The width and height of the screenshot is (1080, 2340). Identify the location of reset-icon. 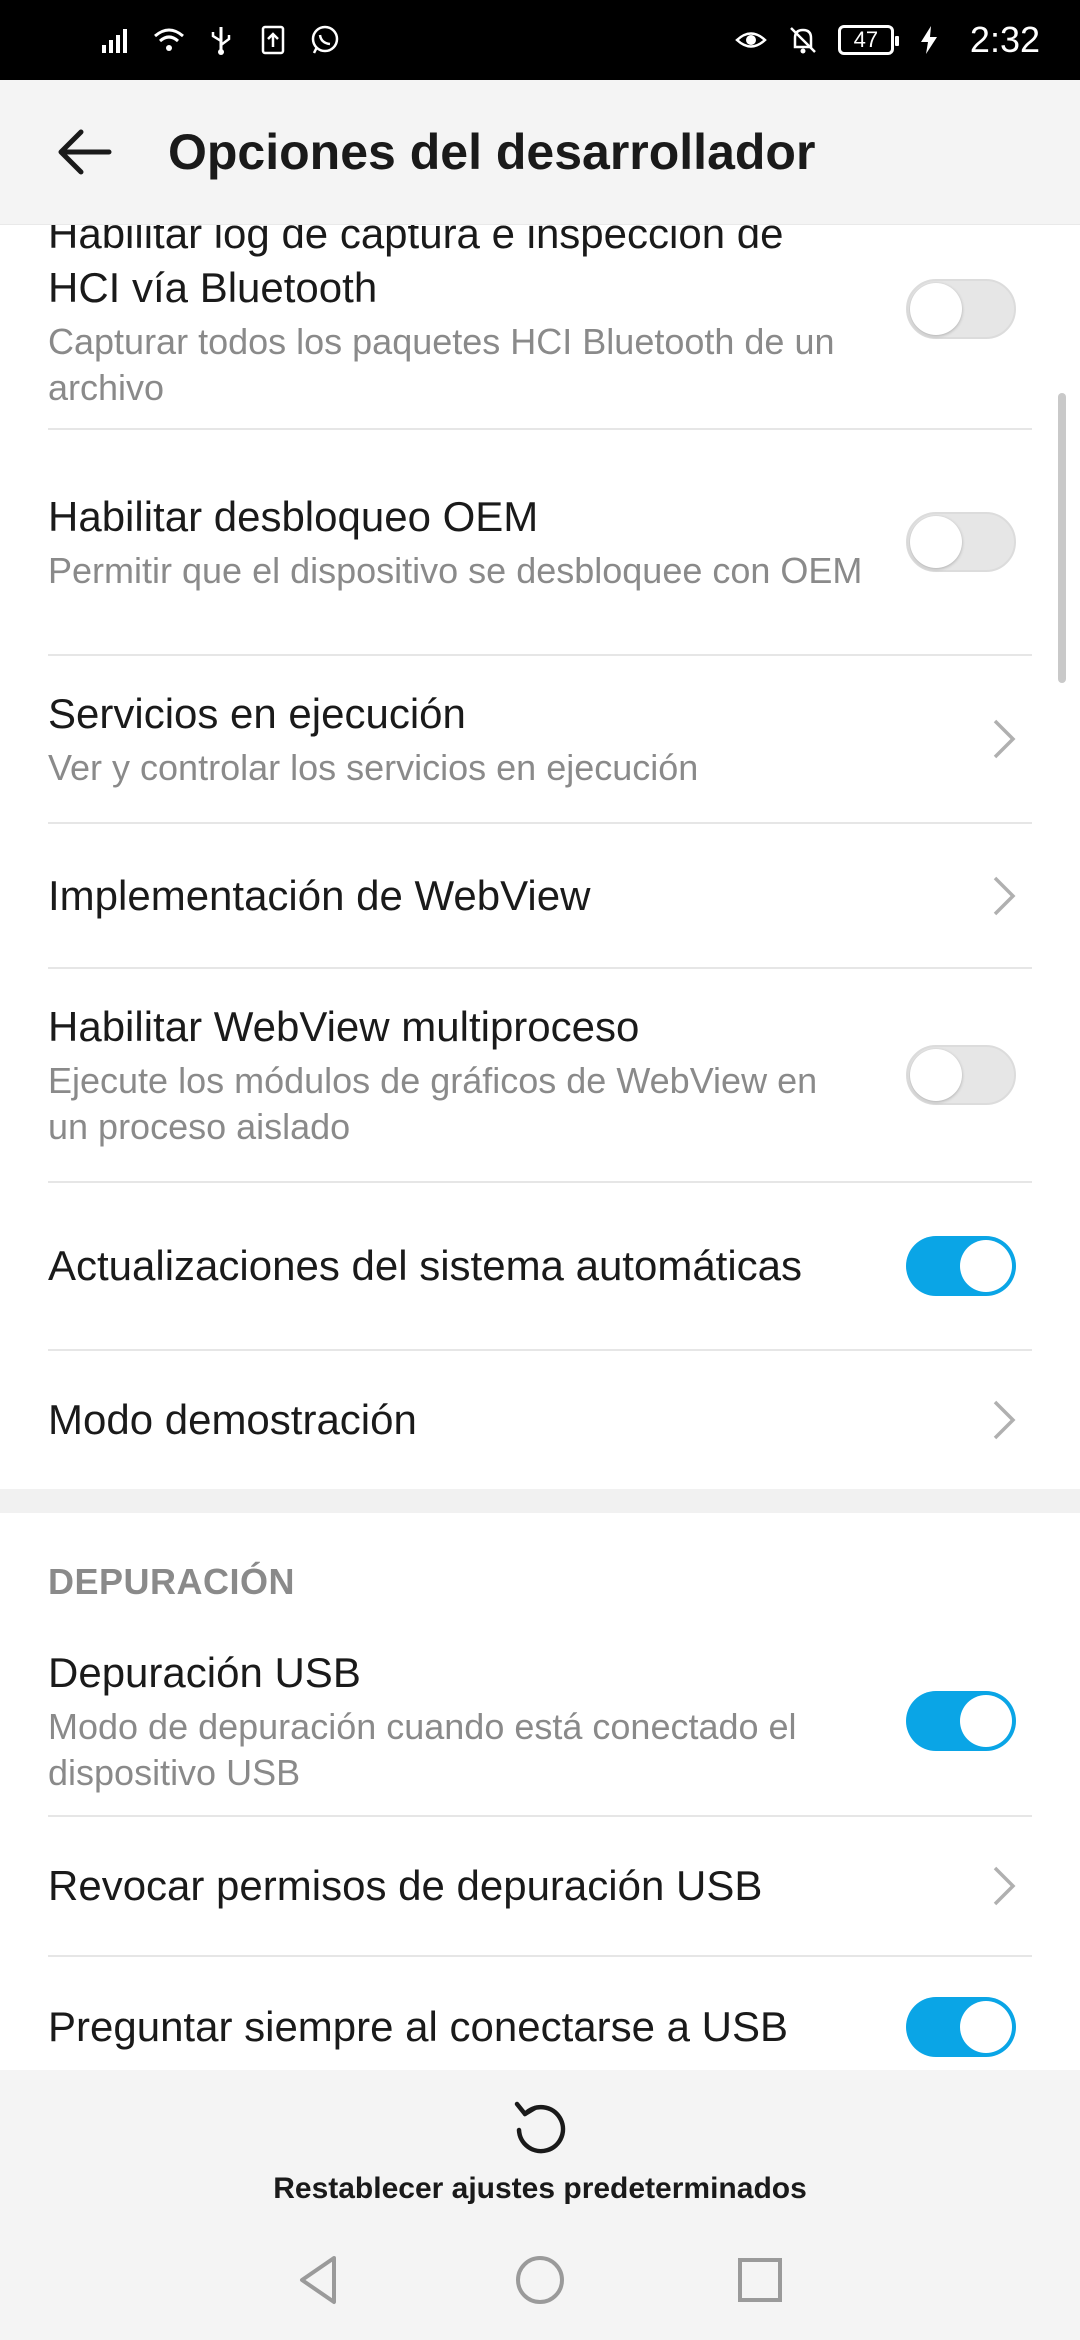
(540, 2127).